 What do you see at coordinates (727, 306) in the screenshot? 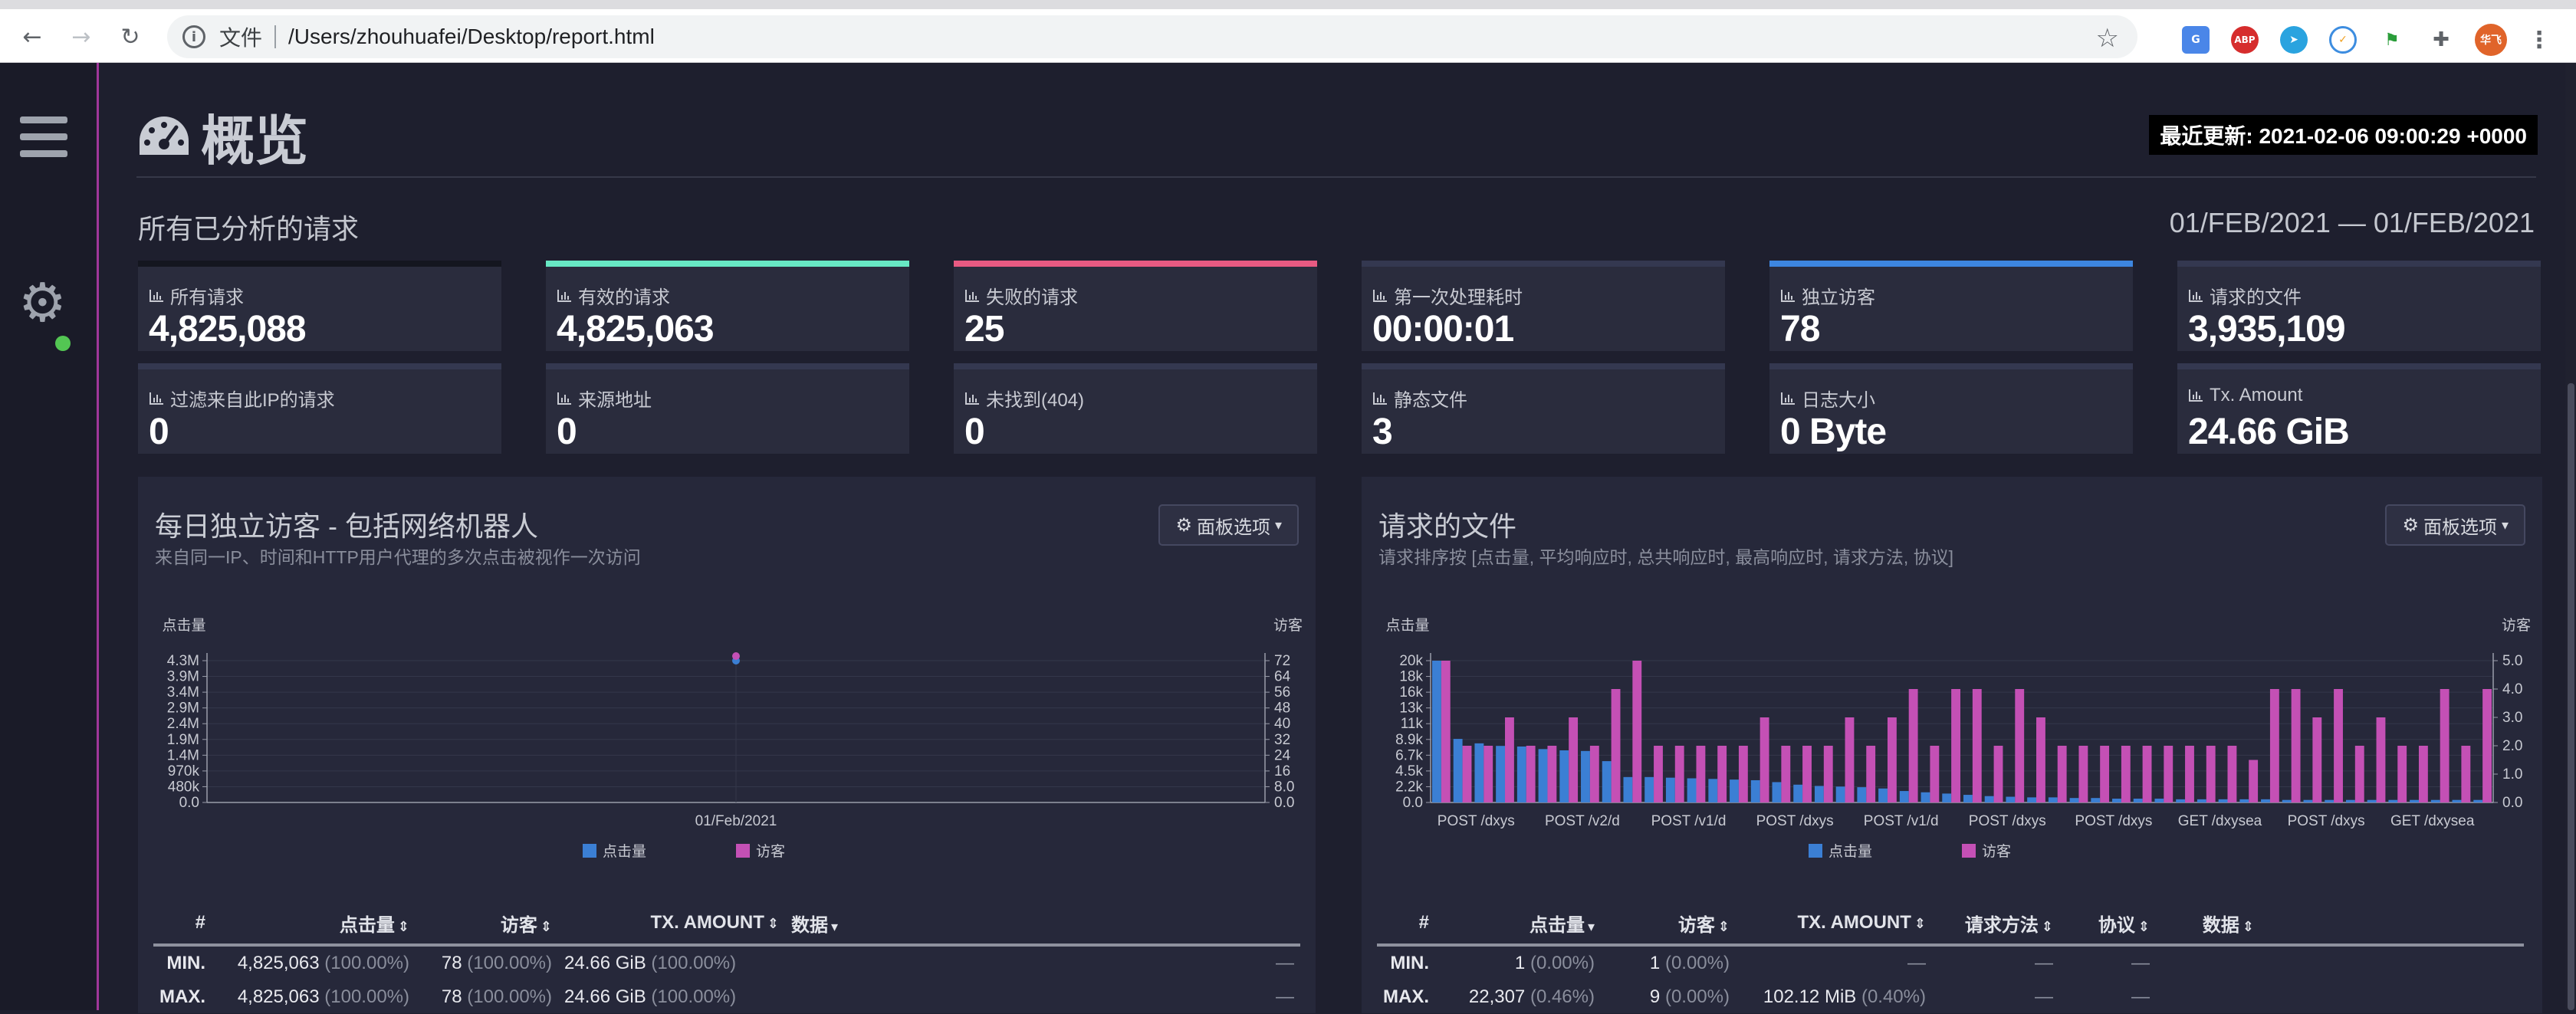
I see `stat-card: 有效的请求 4,825,063` at bounding box center [727, 306].